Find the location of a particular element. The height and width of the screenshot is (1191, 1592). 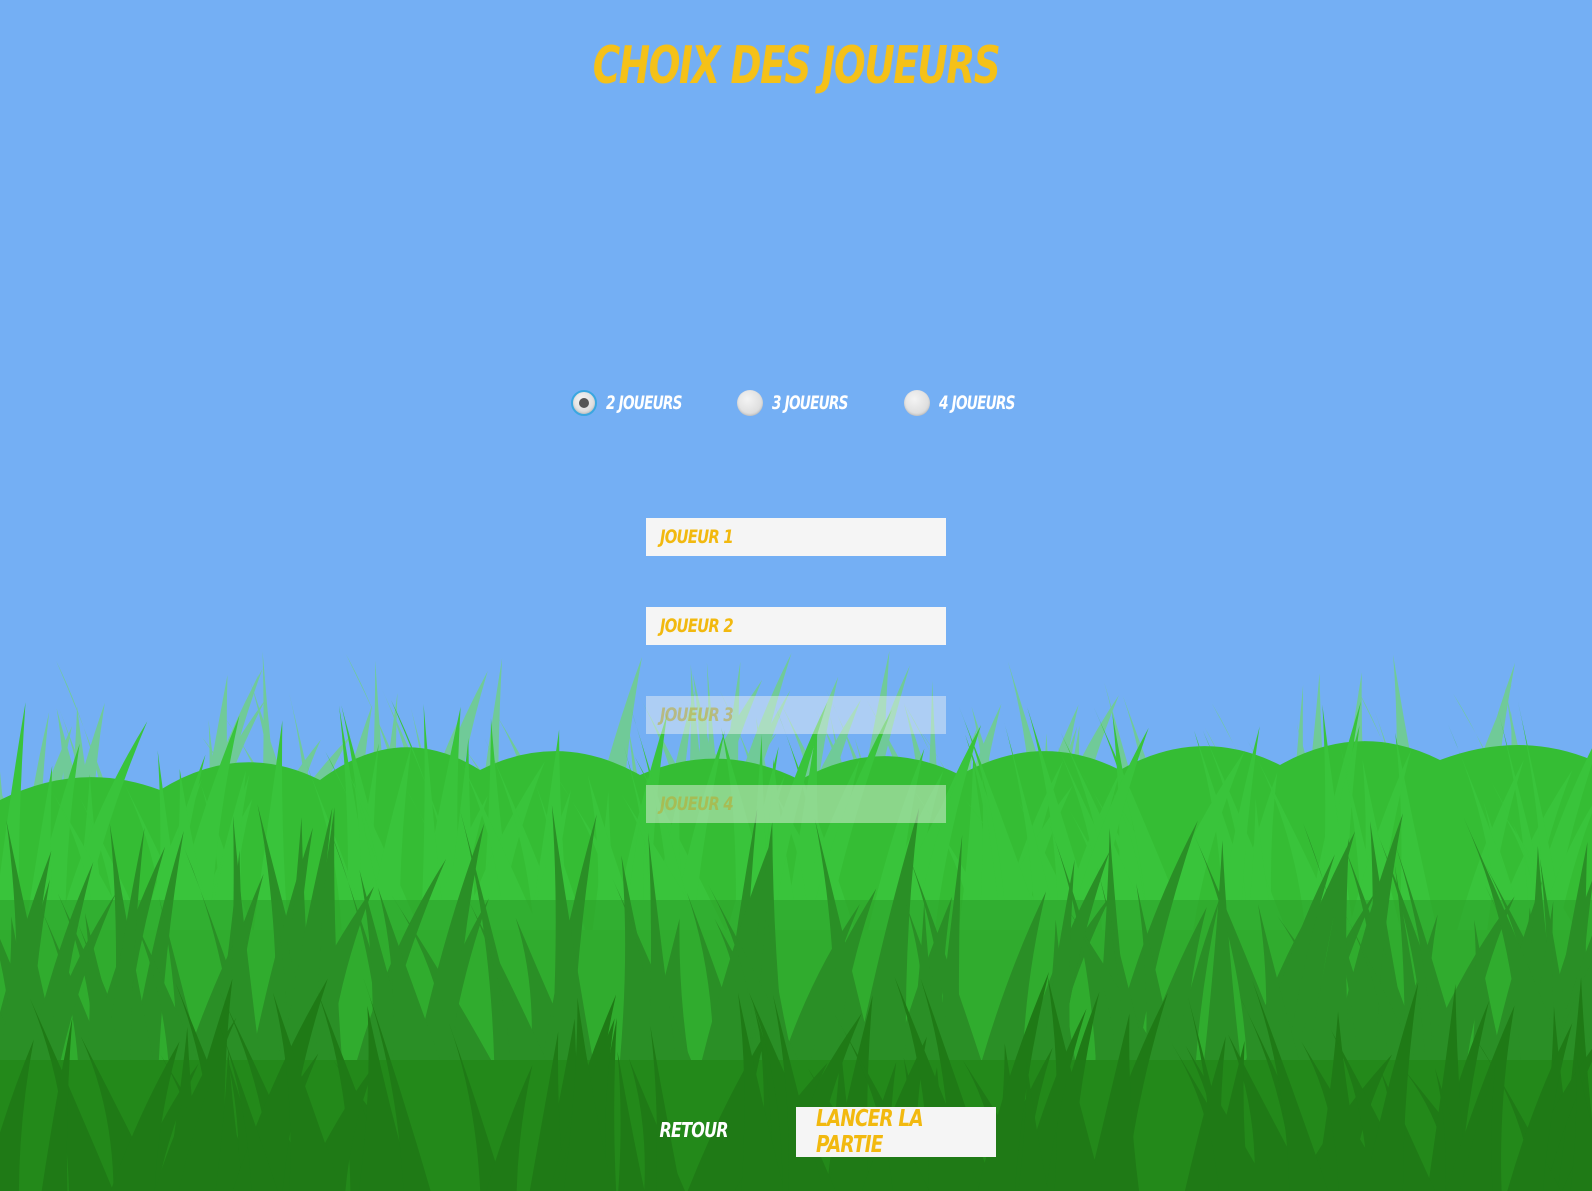

player-2-input: JOUEUR 2 is located at coordinates (796, 626).